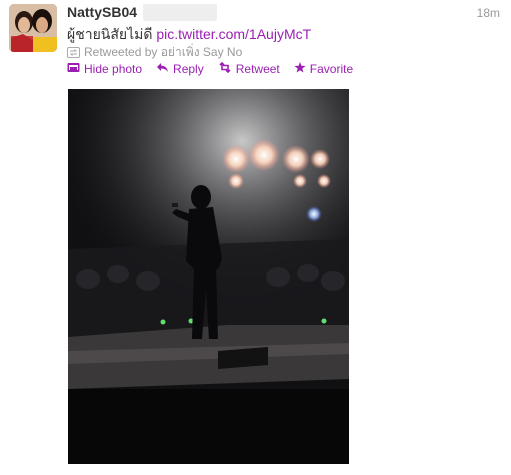 The width and height of the screenshot is (511, 475). Describe the element at coordinates (102, 12) in the screenshot. I see `author-name: NattySB04` at that location.